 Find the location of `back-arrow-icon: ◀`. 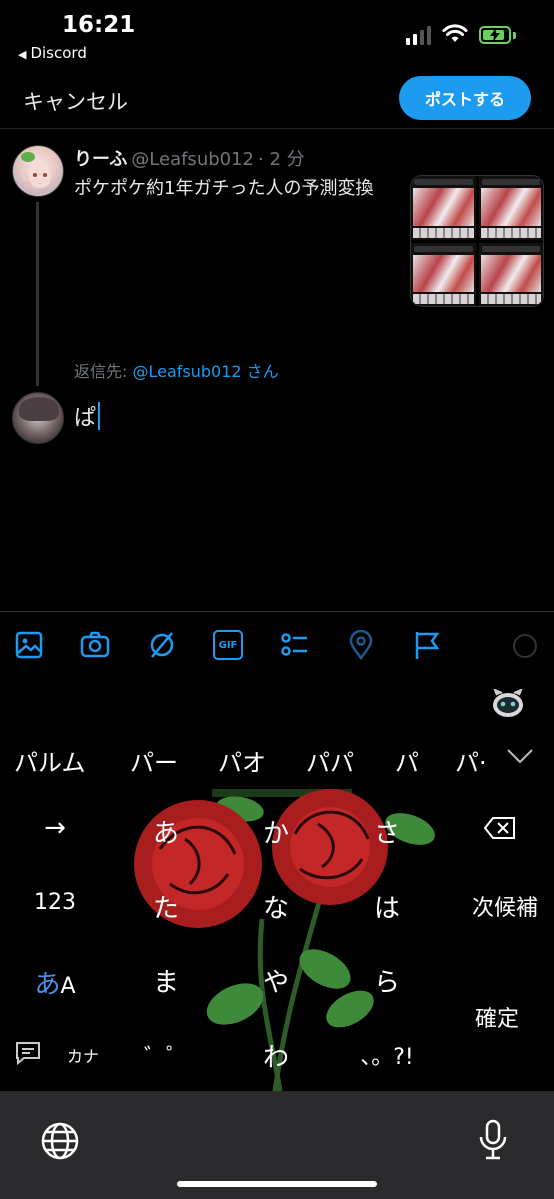

back-arrow-icon: ◀ is located at coordinates (22, 54).